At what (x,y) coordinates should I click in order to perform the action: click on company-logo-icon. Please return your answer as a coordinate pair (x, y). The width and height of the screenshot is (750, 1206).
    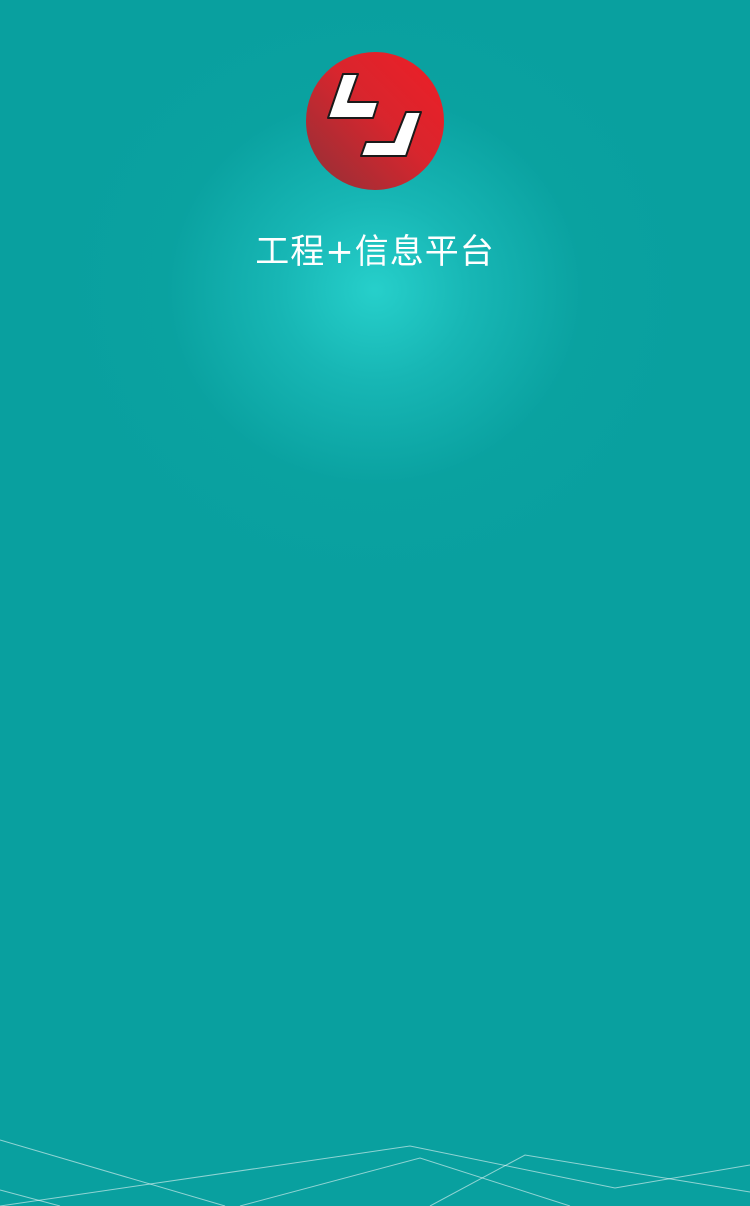
    Looking at the image, I should click on (375, 121).